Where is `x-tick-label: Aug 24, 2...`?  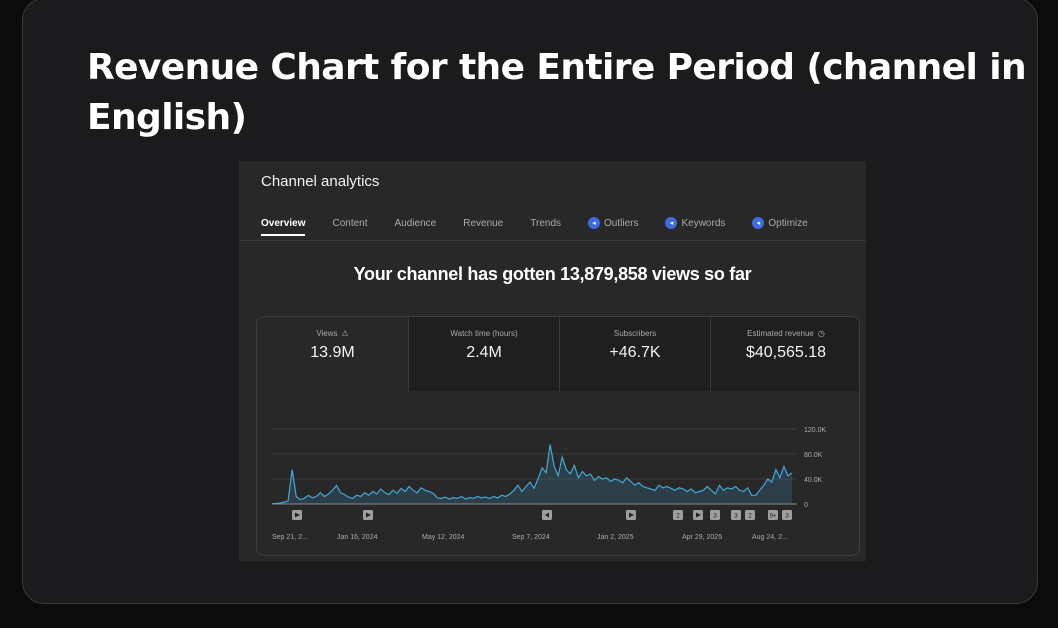 x-tick-label: Aug 24, 2... is located at coordinates (770, 537).